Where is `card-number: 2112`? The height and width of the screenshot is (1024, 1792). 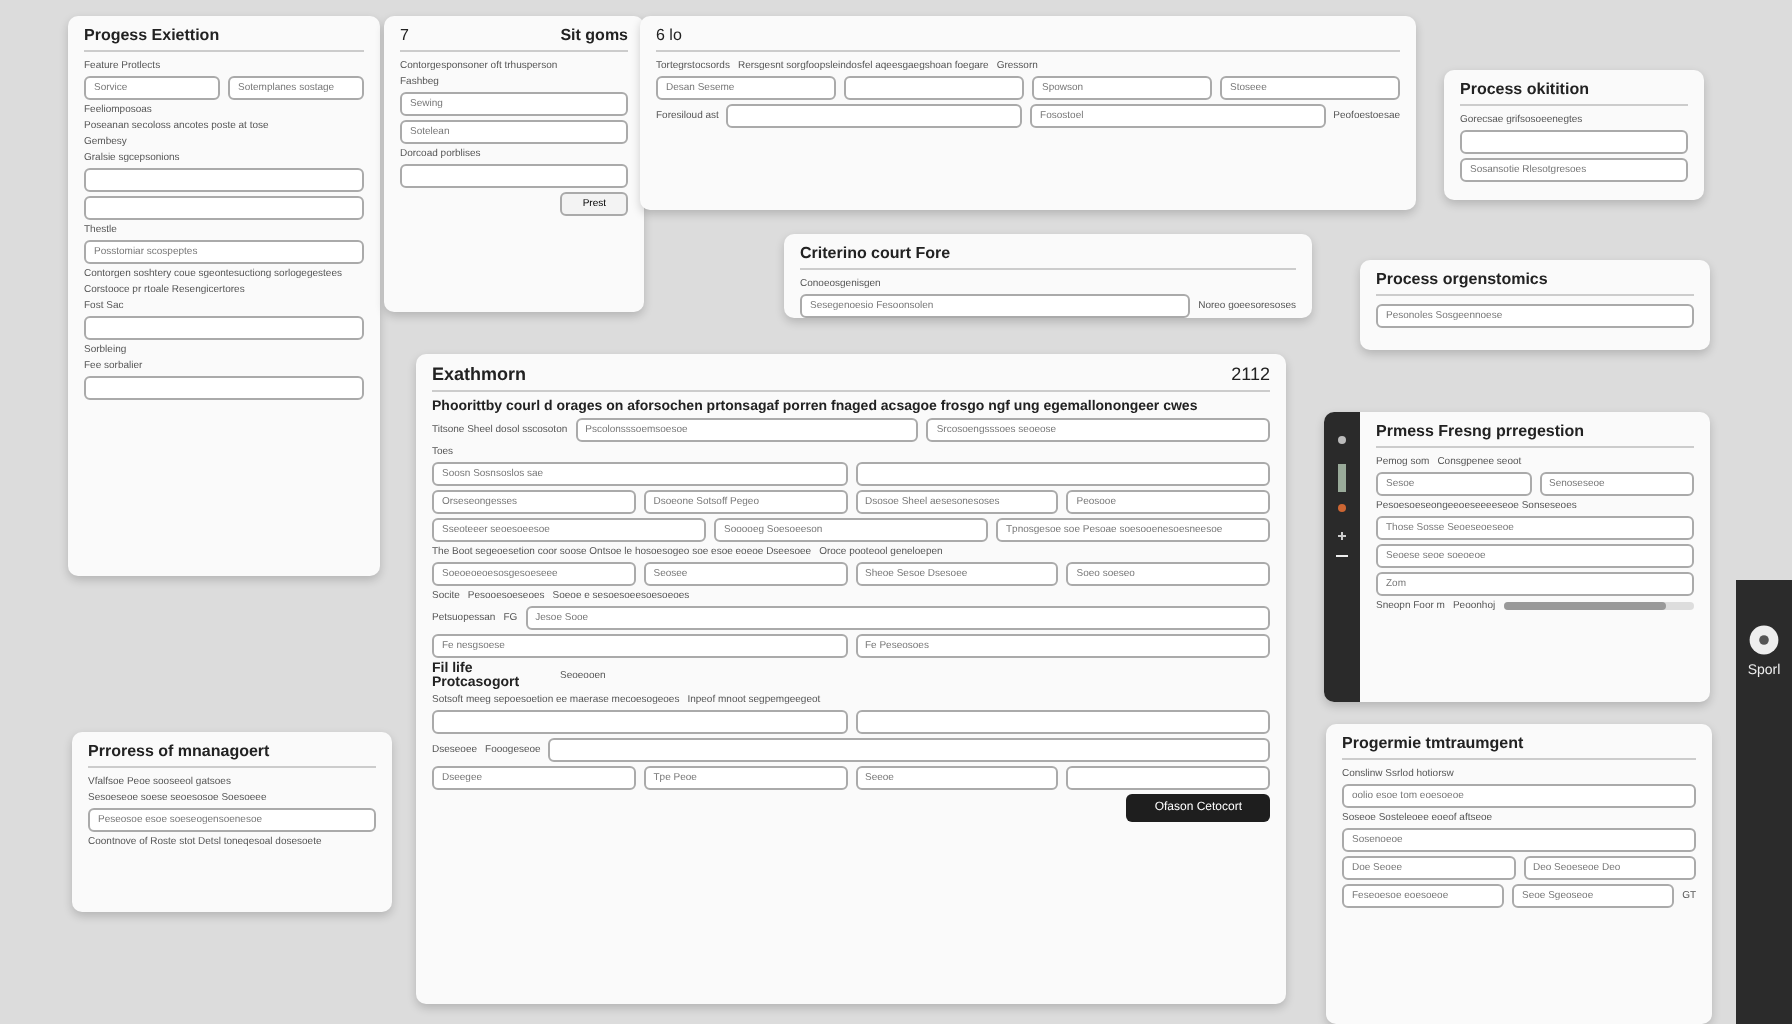 card-number: 2112 is located at coordinates (1250, 374).